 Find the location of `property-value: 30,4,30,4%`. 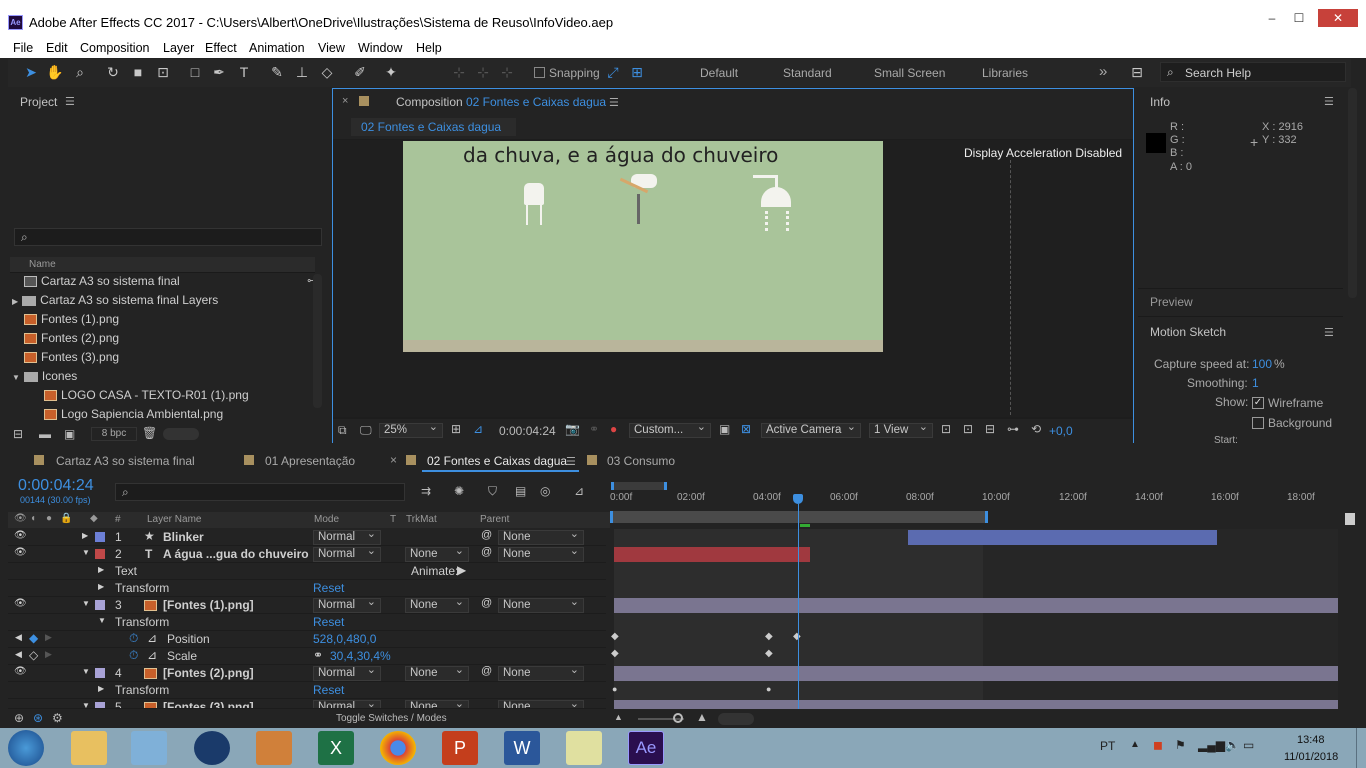

property-value: 30,4,30,4% is located at coordinates (360, 656).